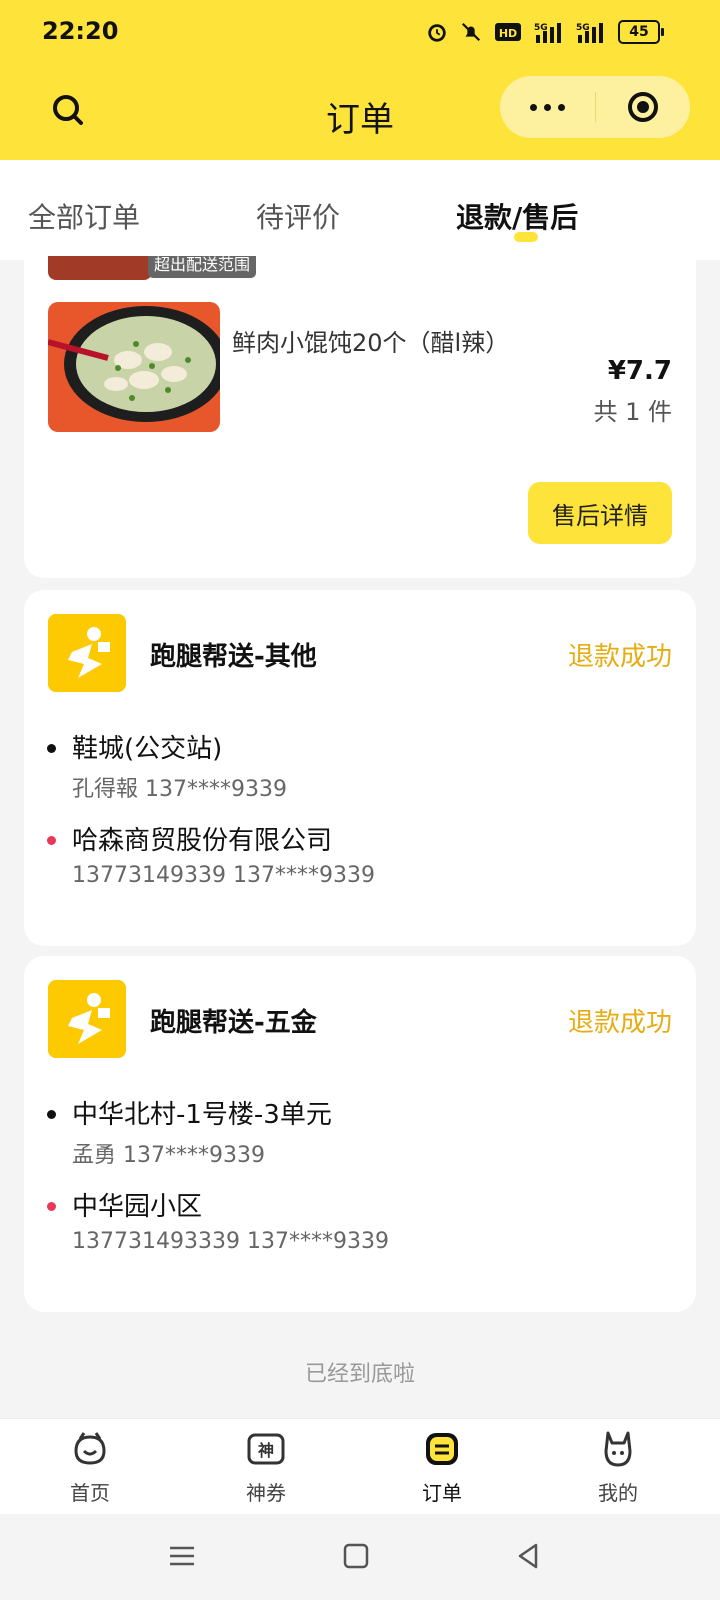  I want to click on dropoff-contact: 13773149339 137****9339, so click(223, 875).